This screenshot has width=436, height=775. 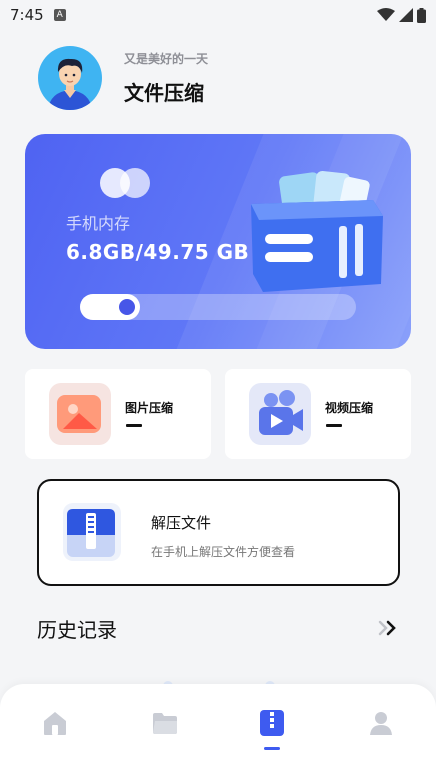 I want to click on home-icon, so click(x=55, y=723).